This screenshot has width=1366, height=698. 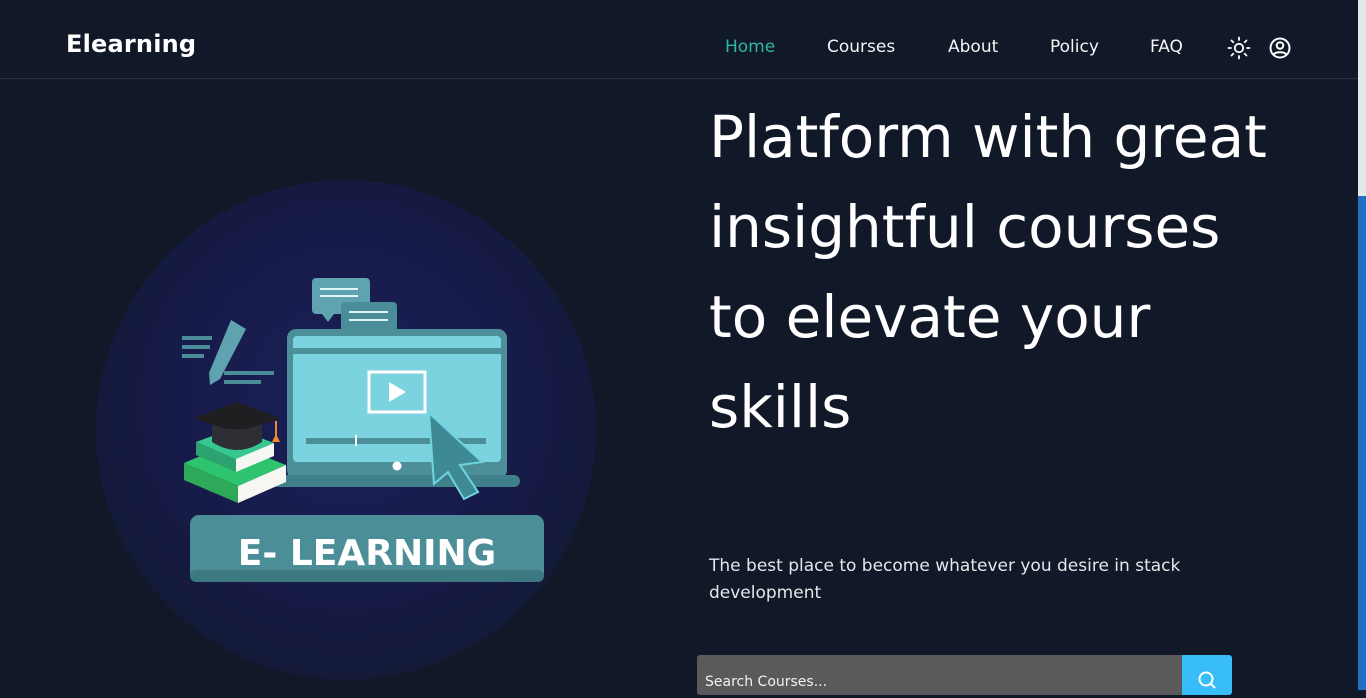 What do you see at coordinates (228, 352) in the screenshot?
I see `pencil-icon` at bounding box center [228, 352].